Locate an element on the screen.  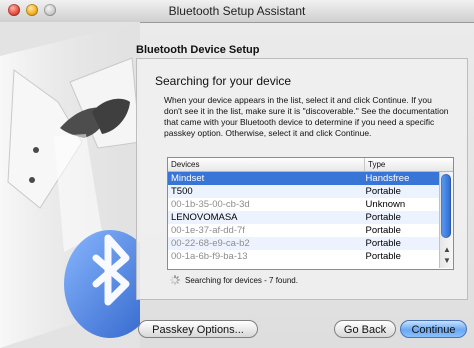
spinner-icon is located at coordinates (175, 280).